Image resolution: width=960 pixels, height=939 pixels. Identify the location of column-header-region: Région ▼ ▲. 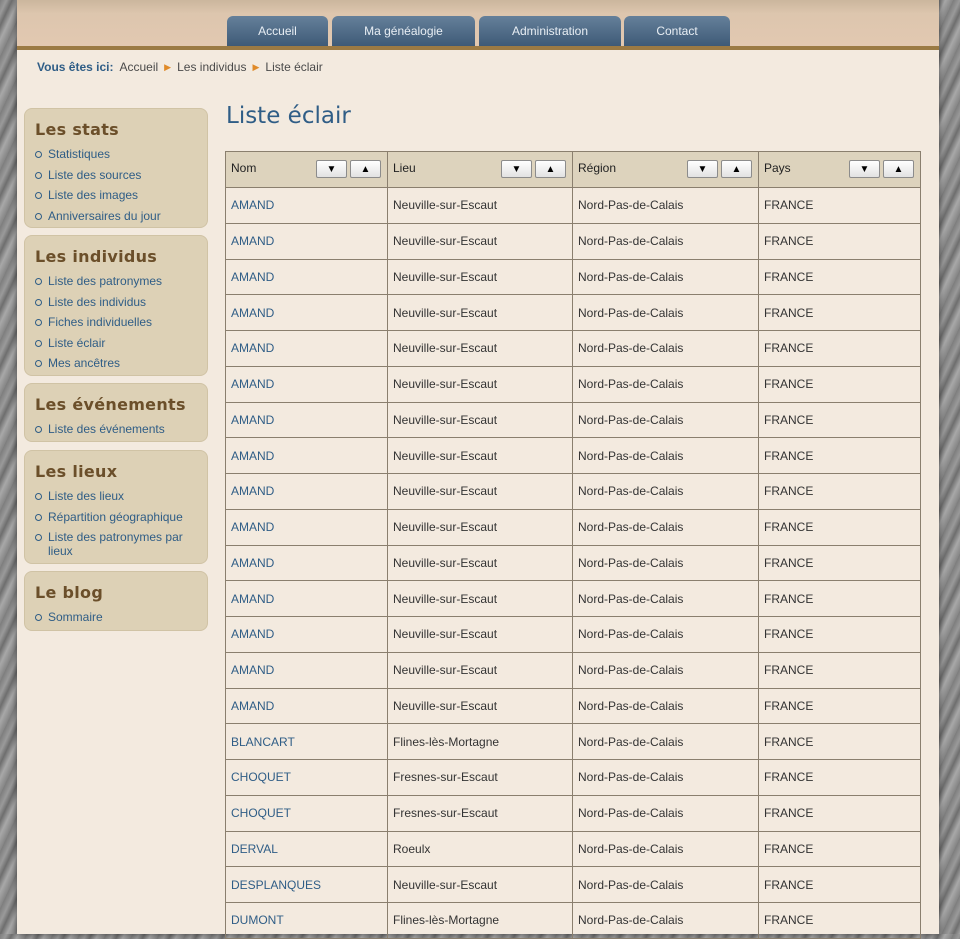
(665, 169).